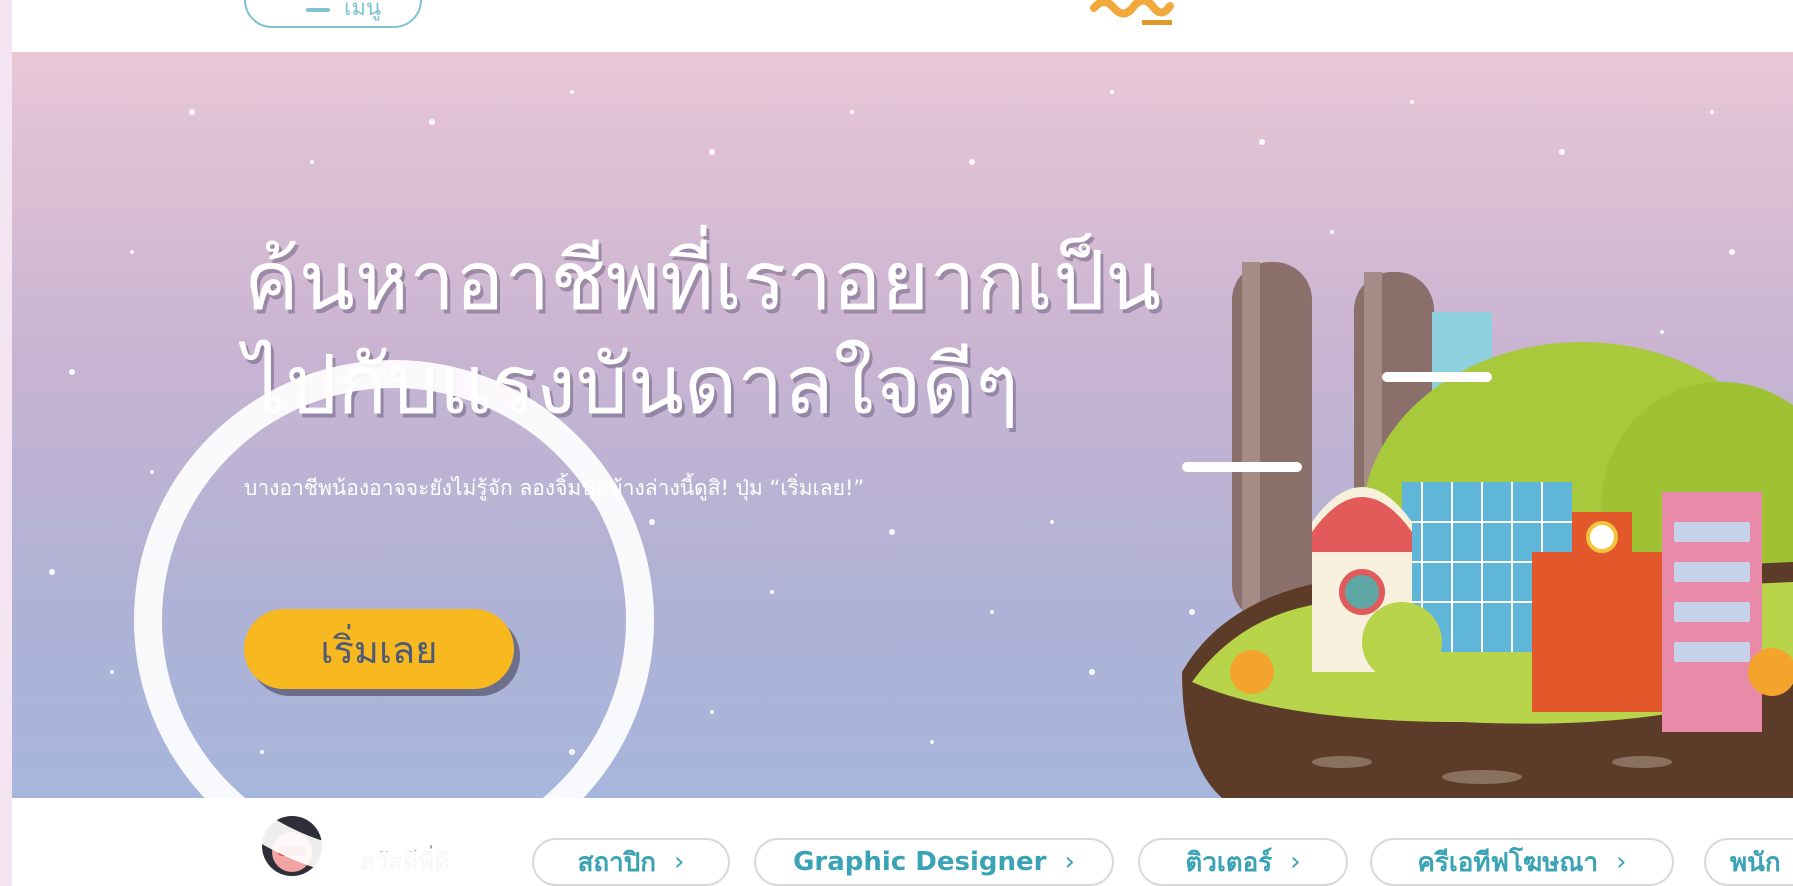 Image resolution: width=1793 pixels, height=886 pixels. Describe the element at coordinates (1755, 862) in the screenshot. I see `chip-label: พนัก` at that location.